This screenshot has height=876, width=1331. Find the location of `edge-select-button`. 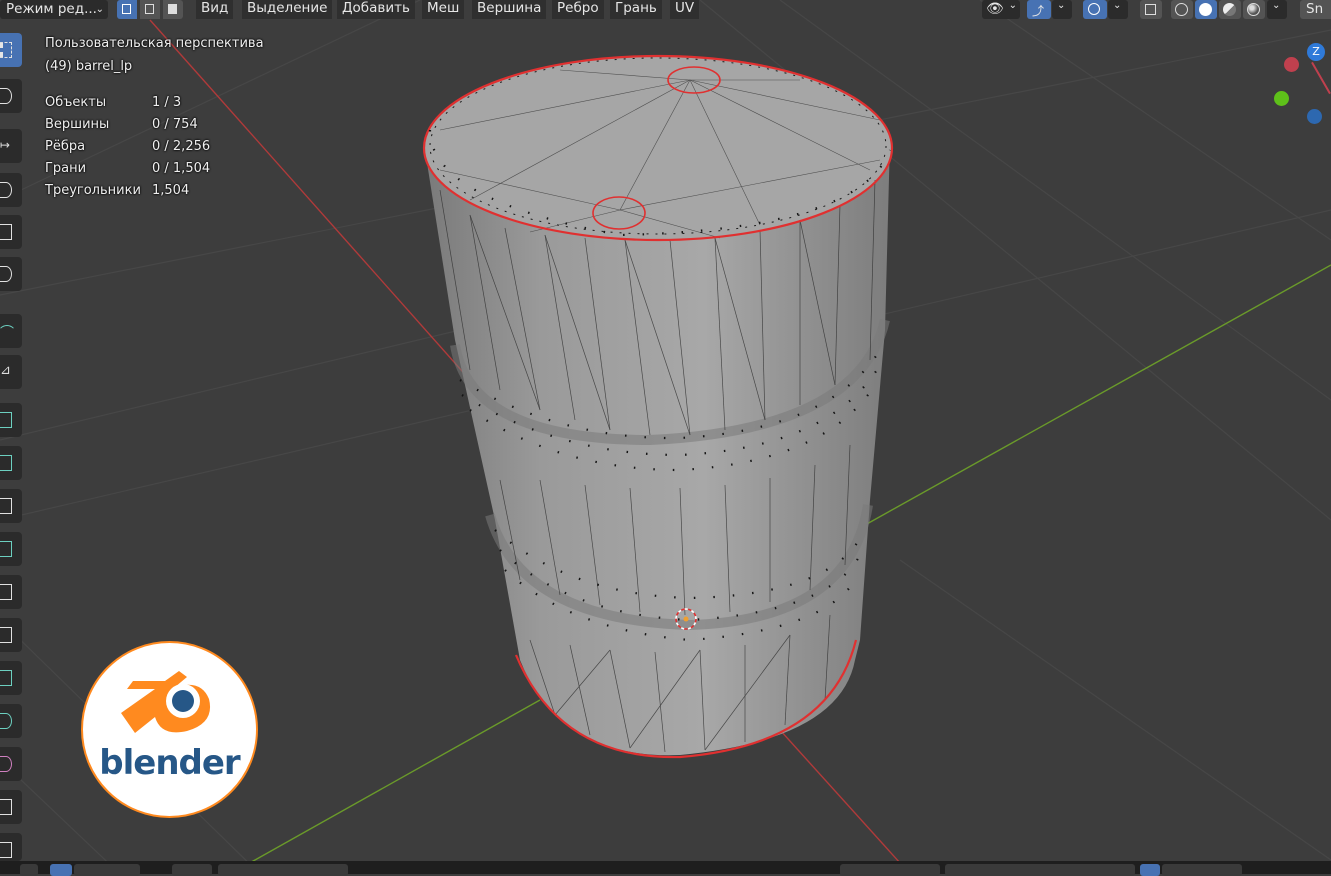

edge-select-button is located at coordinates (150, 9).